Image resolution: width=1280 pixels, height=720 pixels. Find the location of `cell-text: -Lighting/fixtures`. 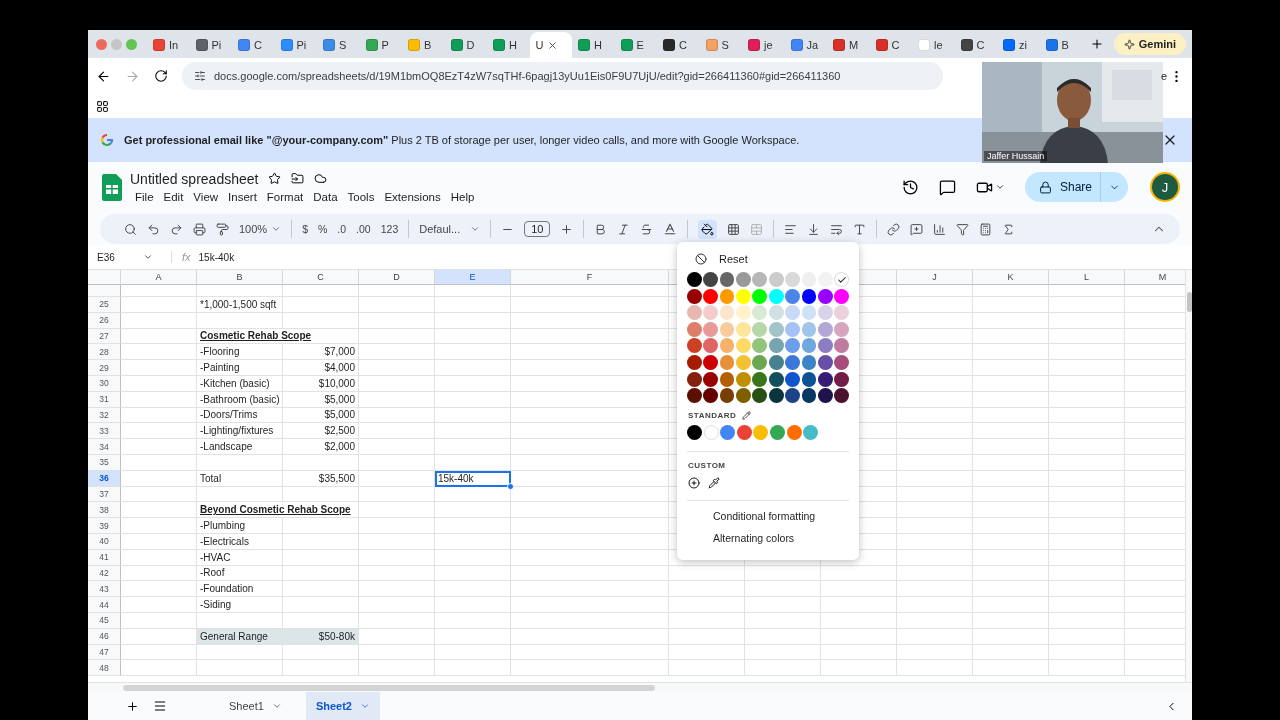

cell-text: -Lighting/fixtures is located at coordinates (237, 431).